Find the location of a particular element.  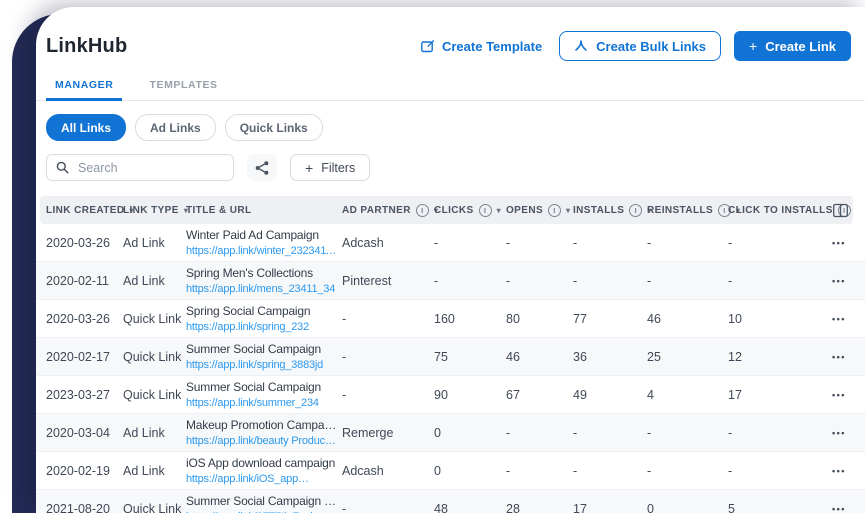

sort-caret-icon: ▾ is located at coordinates (499, 210).